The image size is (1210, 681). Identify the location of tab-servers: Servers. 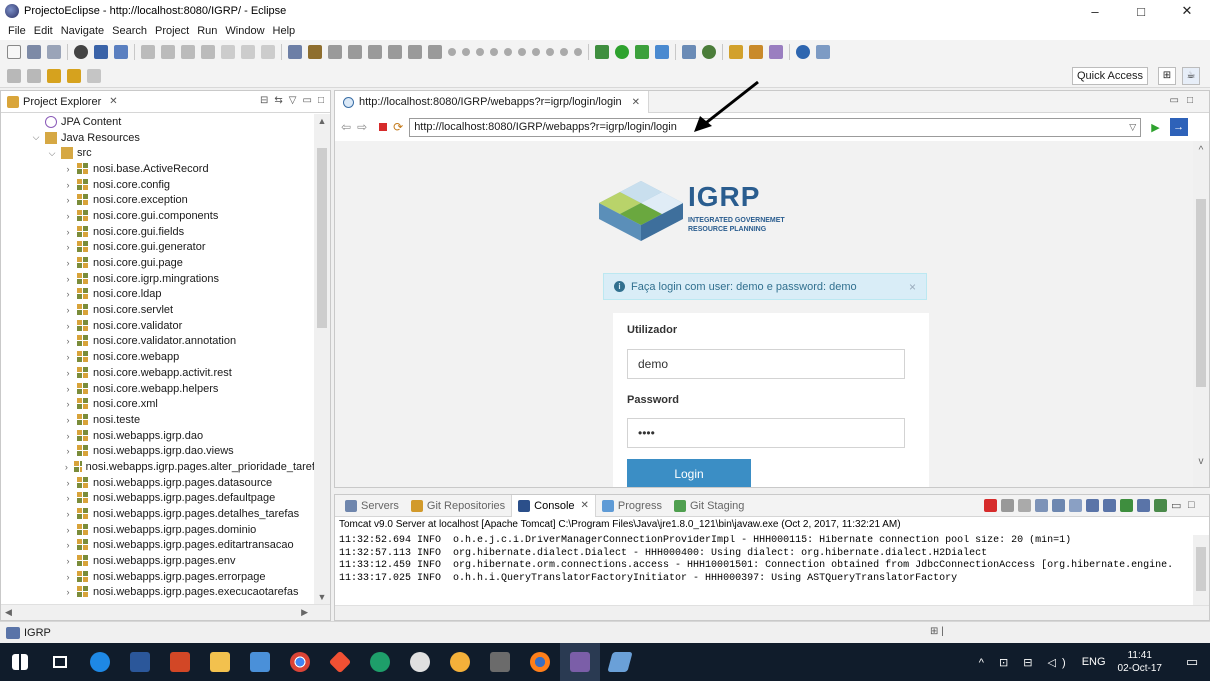
(372, 506).